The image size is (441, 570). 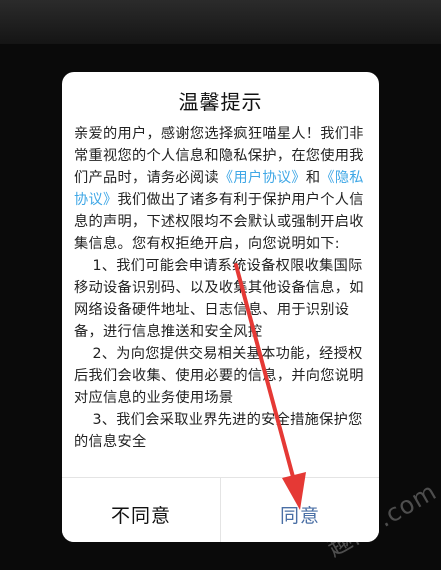 What do you see at coordinates (262, 178) in the screenshot?
I see `user-agreement-link: 《用户协议》` at bounding box center [262, 178].